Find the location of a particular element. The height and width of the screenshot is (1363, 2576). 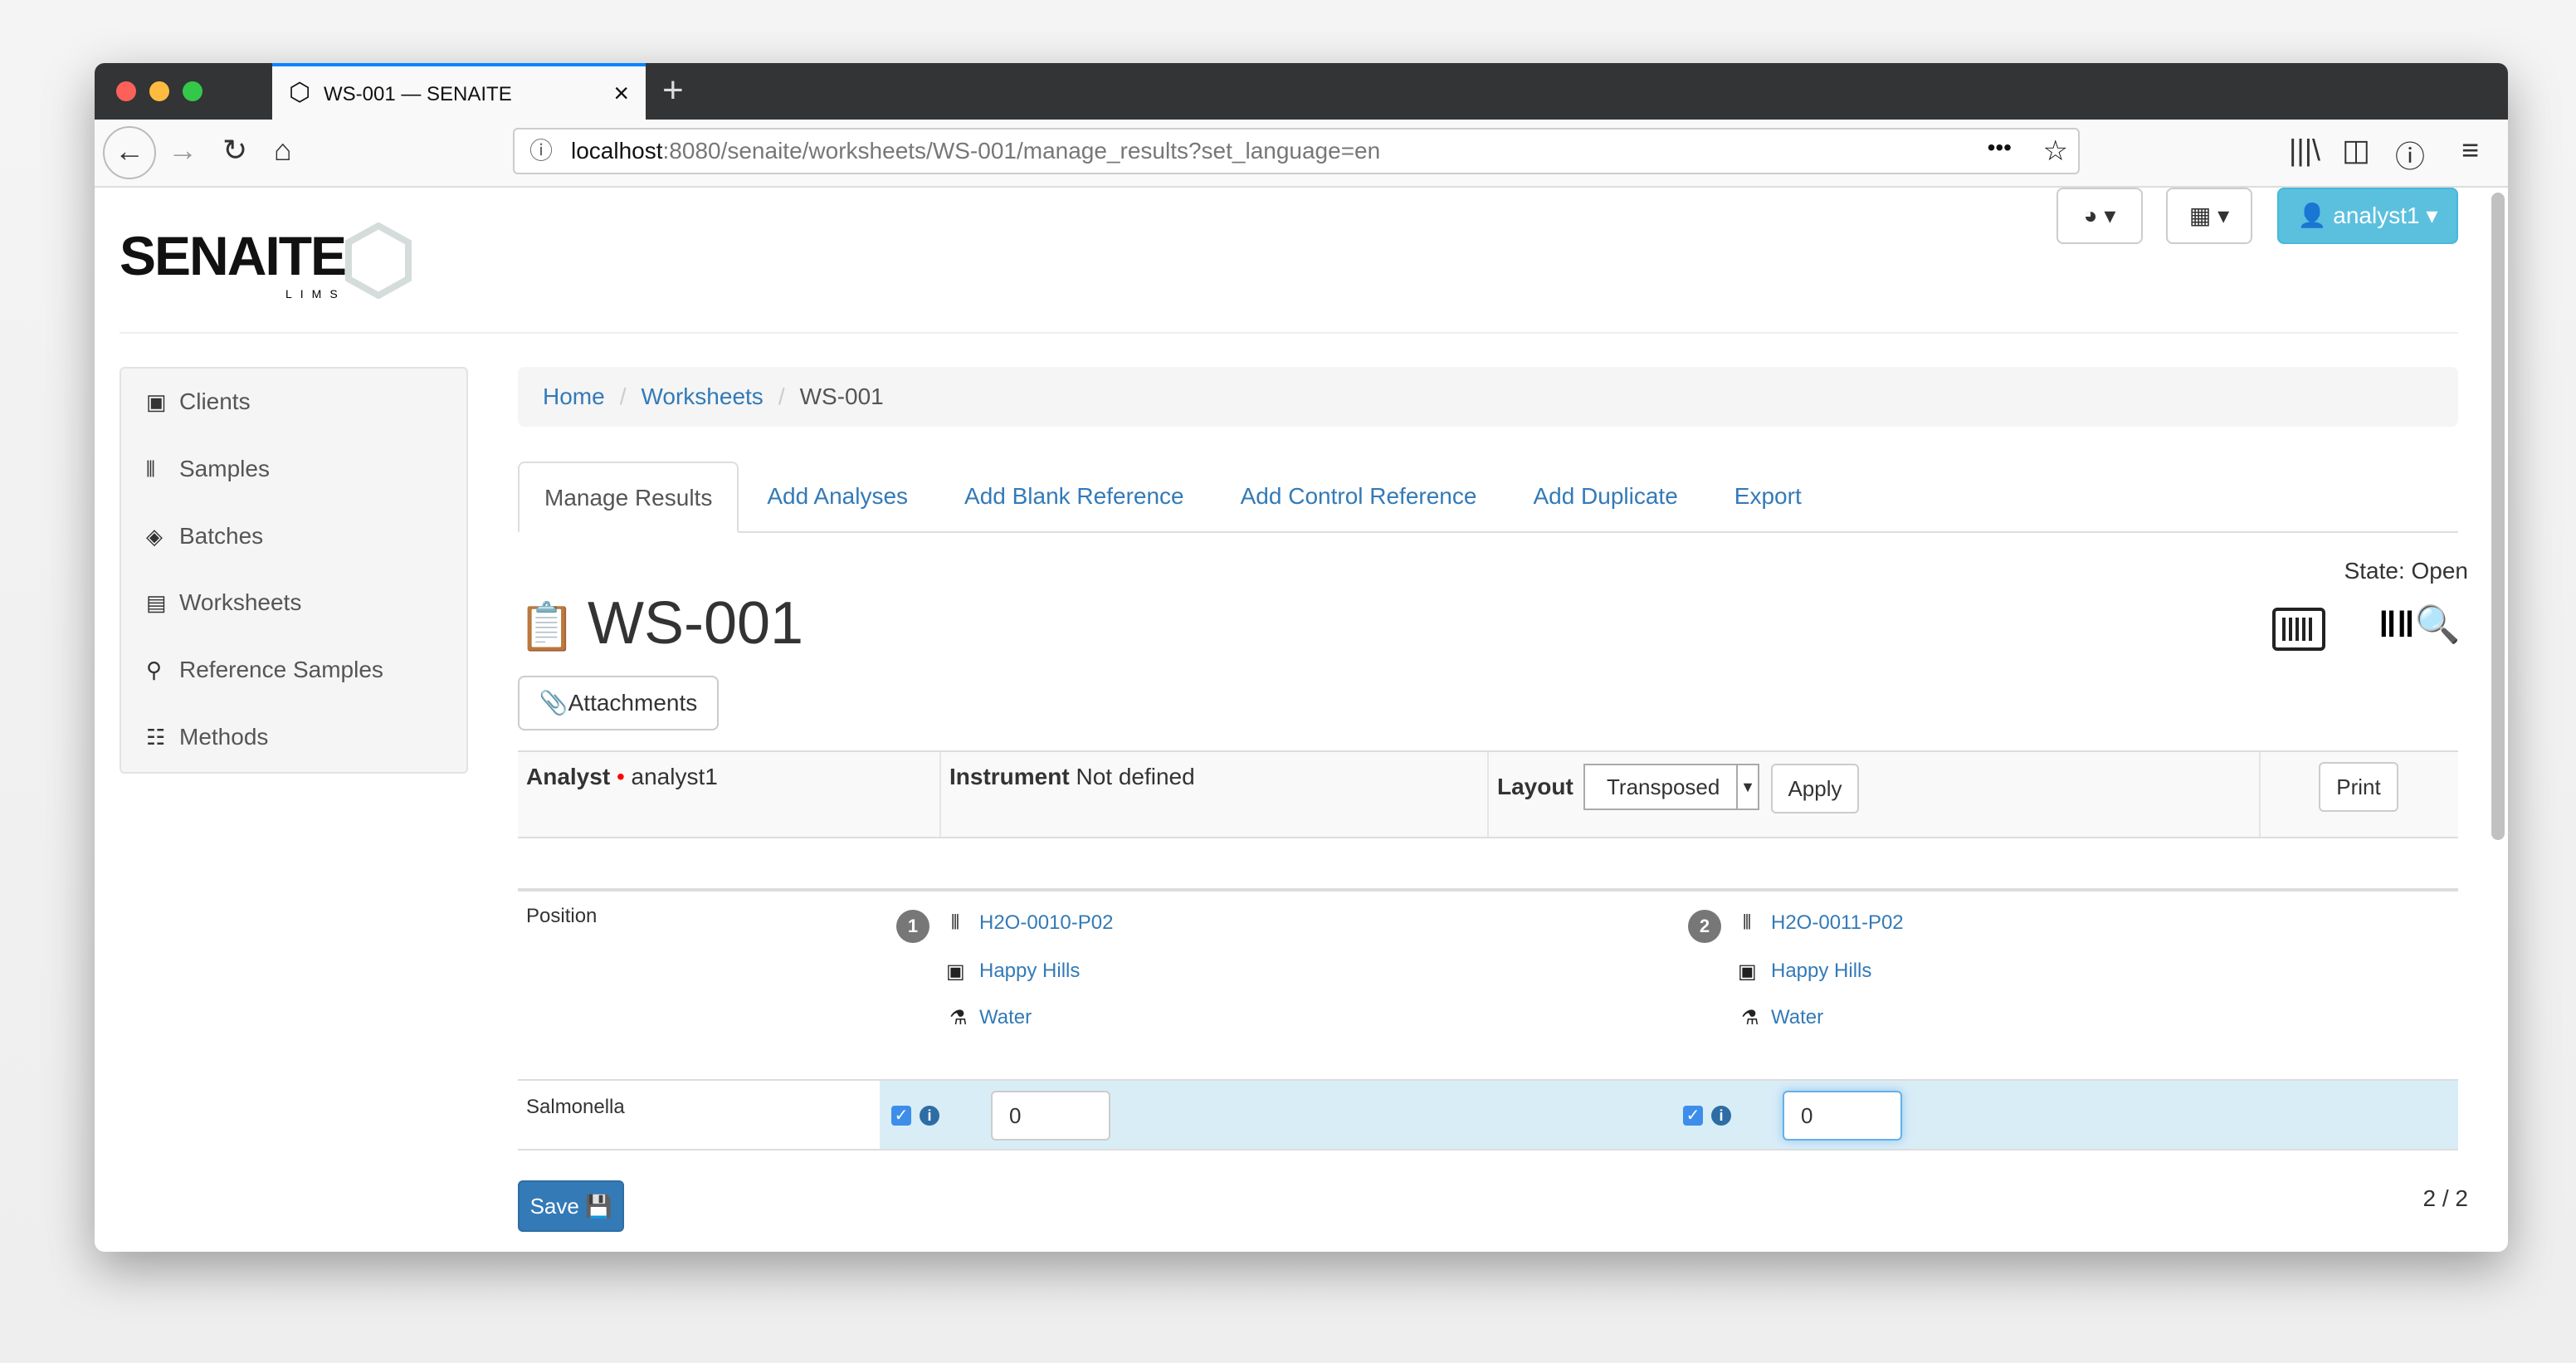

info-icon: ⓘ is located at coordinates (542, 151).